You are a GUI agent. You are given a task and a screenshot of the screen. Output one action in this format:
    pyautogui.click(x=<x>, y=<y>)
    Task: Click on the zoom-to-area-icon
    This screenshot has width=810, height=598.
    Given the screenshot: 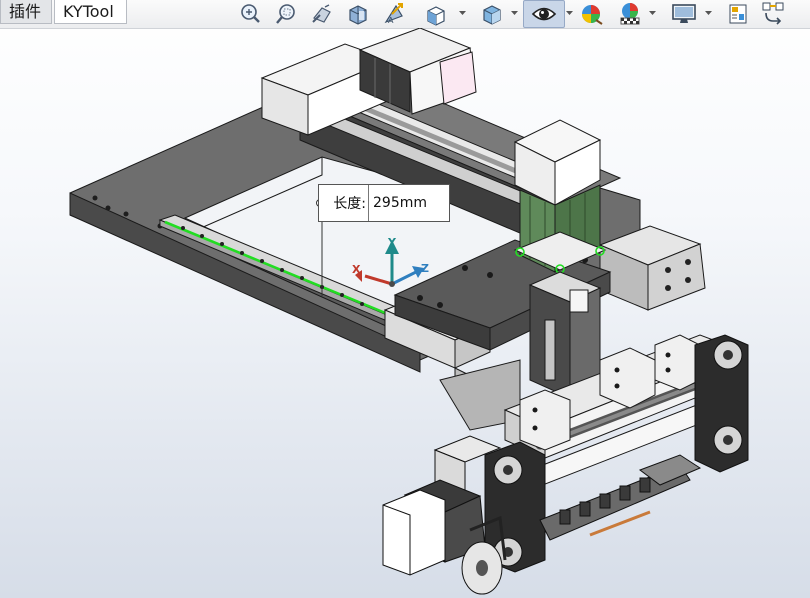 What is the action you would take?
    pyautogui.click(x=285, y=14)
    